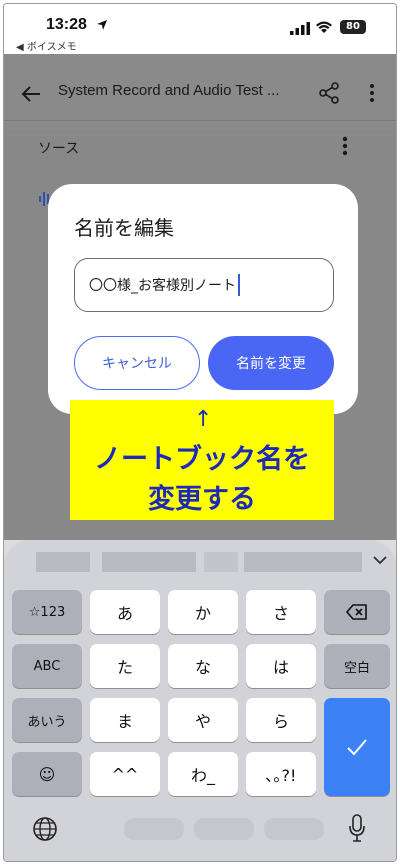  Describe the element at coordinates (324, 27) in the screenshot. I see `wifi-icon` at that location.